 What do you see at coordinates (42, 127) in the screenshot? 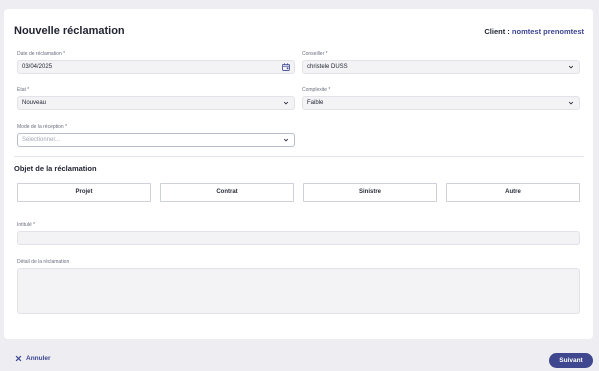
I see `mode-reception-label: Mode de la réception *` at bounding box center [42, 127].